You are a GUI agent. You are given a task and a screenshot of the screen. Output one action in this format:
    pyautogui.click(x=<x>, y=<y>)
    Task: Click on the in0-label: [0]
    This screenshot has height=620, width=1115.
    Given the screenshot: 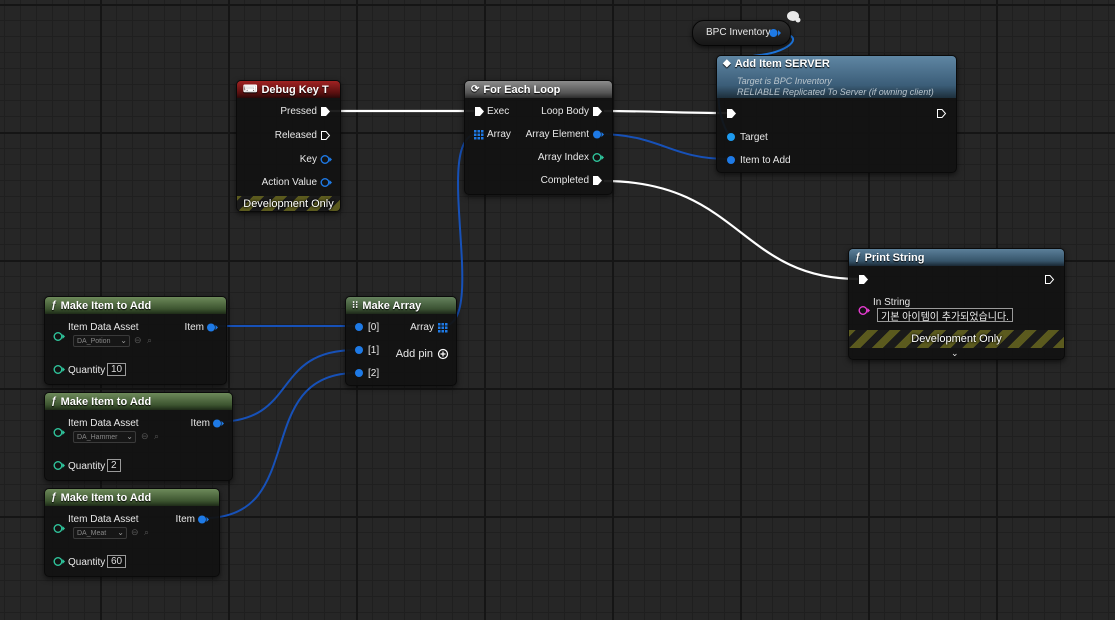 What is the action you would take?
    pyautogui.click(x=374, y=327)
    